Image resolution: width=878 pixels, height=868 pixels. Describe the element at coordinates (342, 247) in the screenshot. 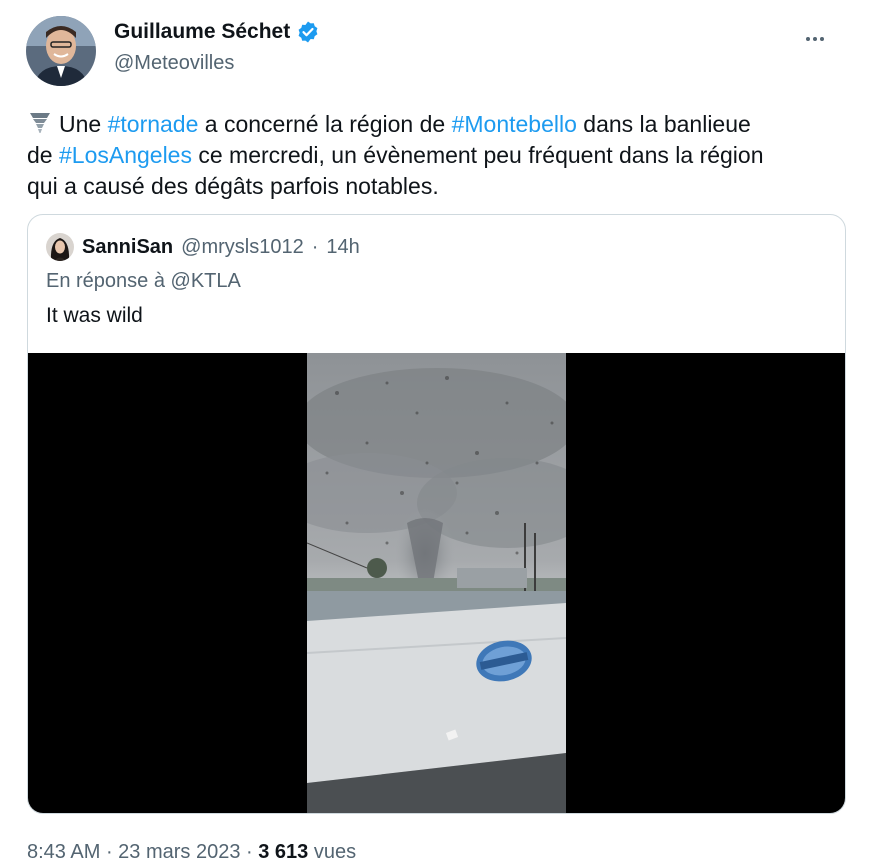

I see `quoted-timestamp: 14h` at that location.